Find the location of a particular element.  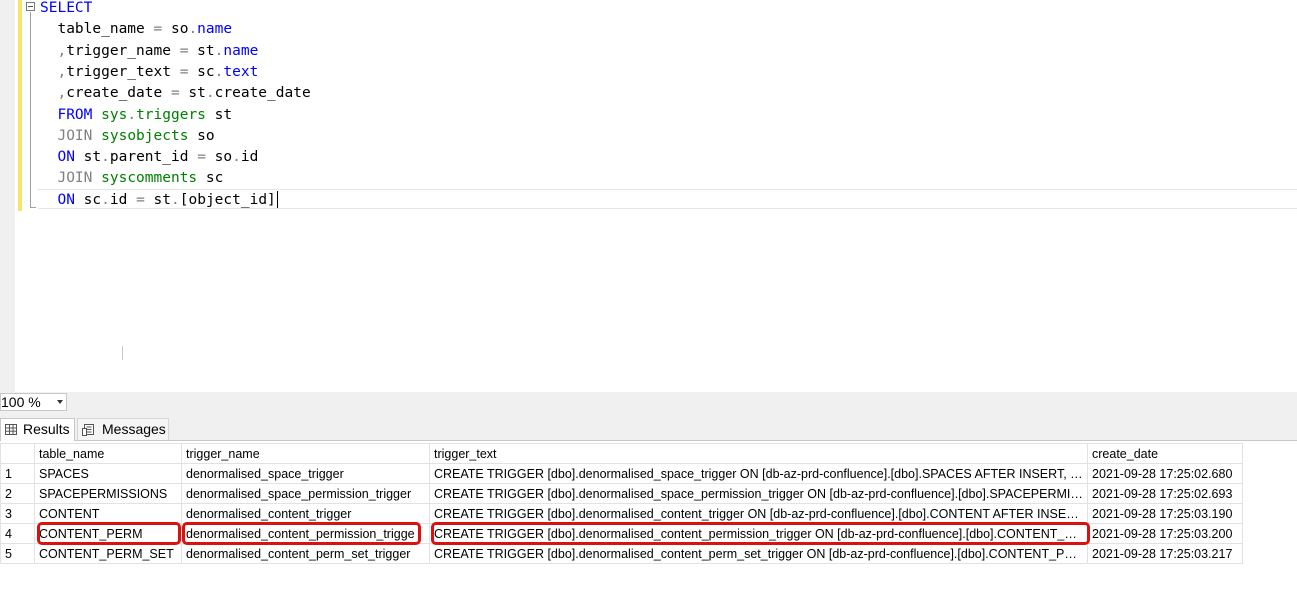

cell-table-name: SPACES is located at coordinates (108, 473).